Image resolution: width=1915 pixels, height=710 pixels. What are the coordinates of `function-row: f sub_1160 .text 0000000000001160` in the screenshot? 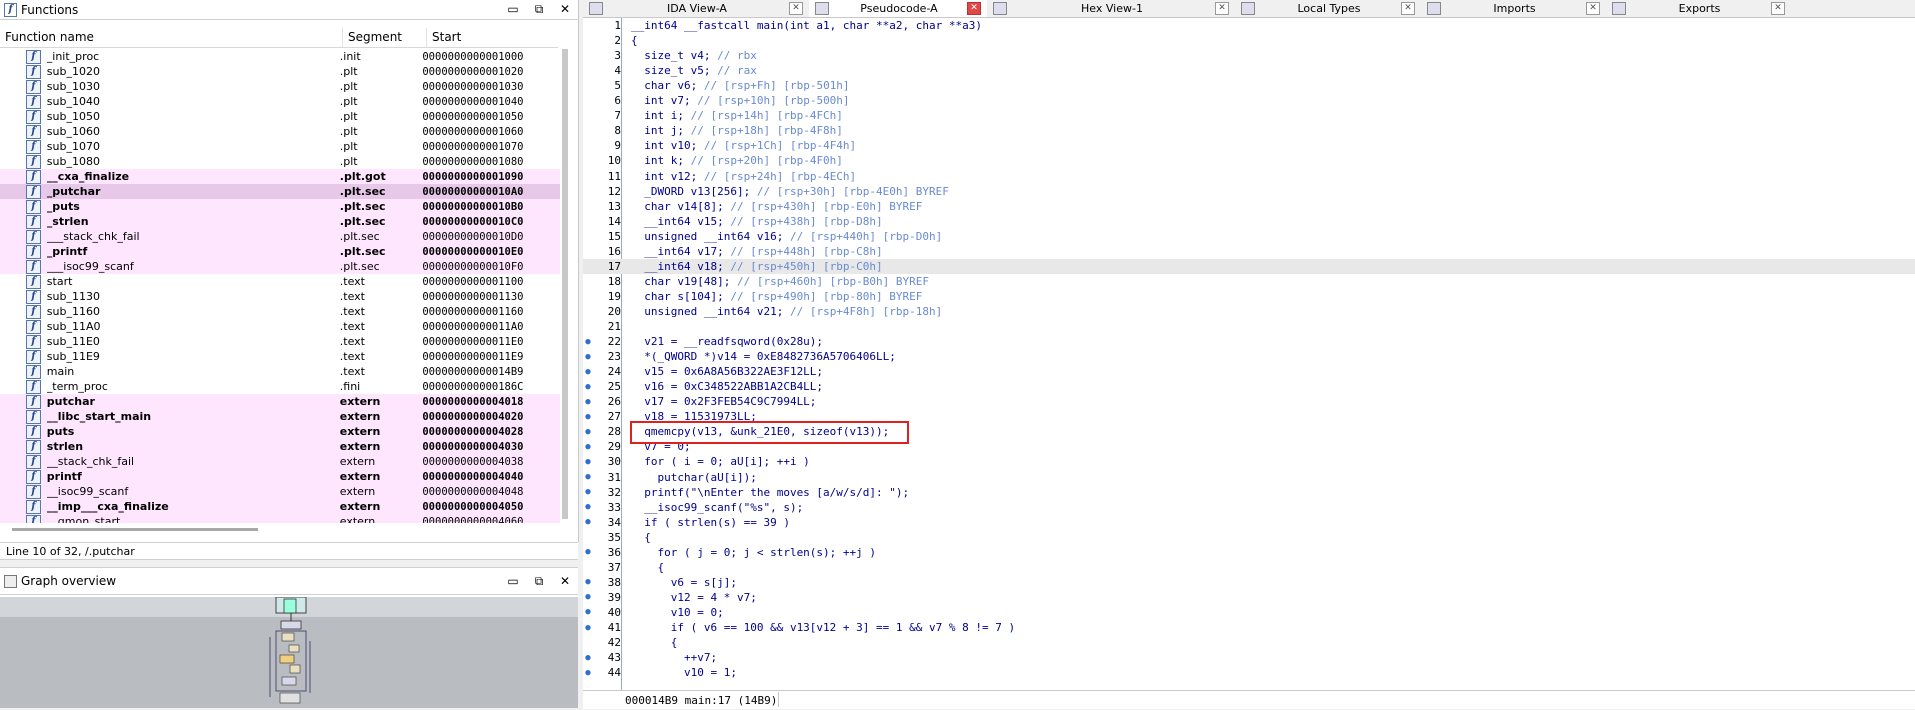 It's located at (280, 311).